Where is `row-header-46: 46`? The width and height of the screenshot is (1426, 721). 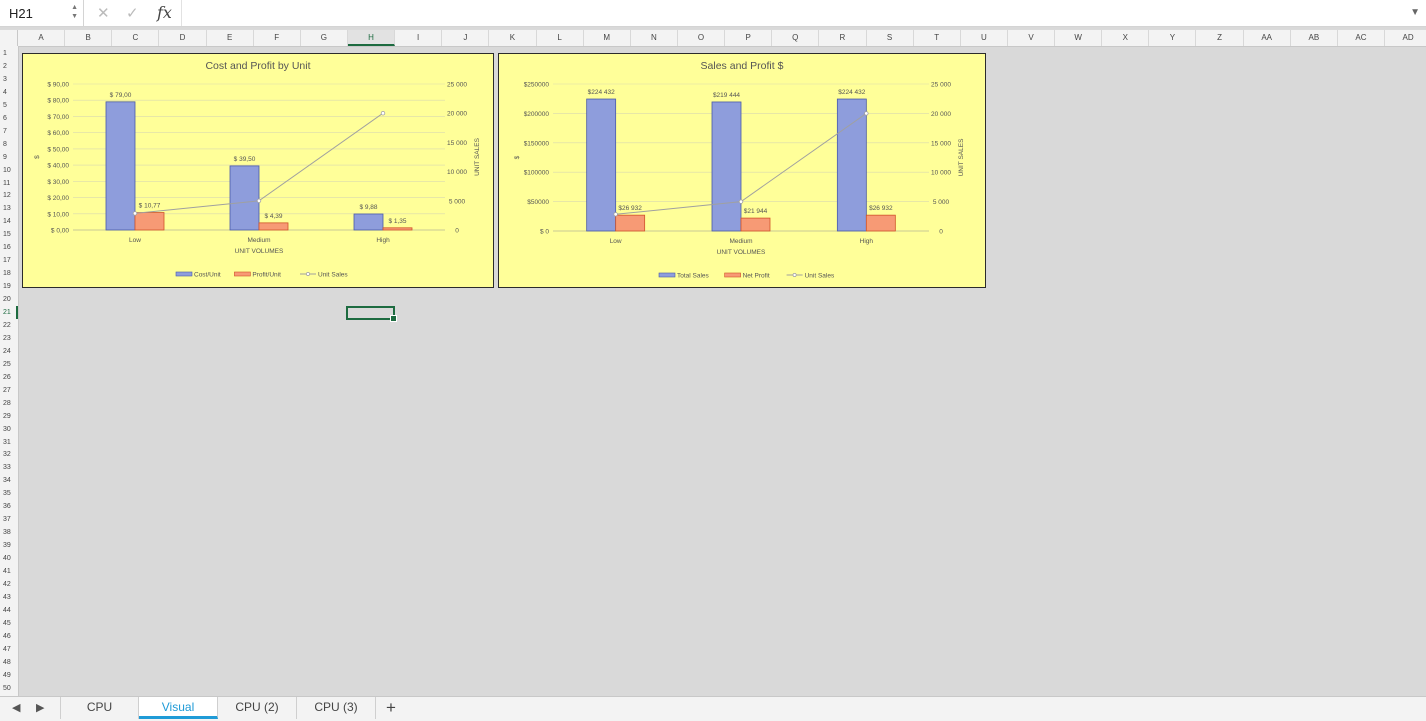
row-header-46: 46 is located at coordinates (9, 636).